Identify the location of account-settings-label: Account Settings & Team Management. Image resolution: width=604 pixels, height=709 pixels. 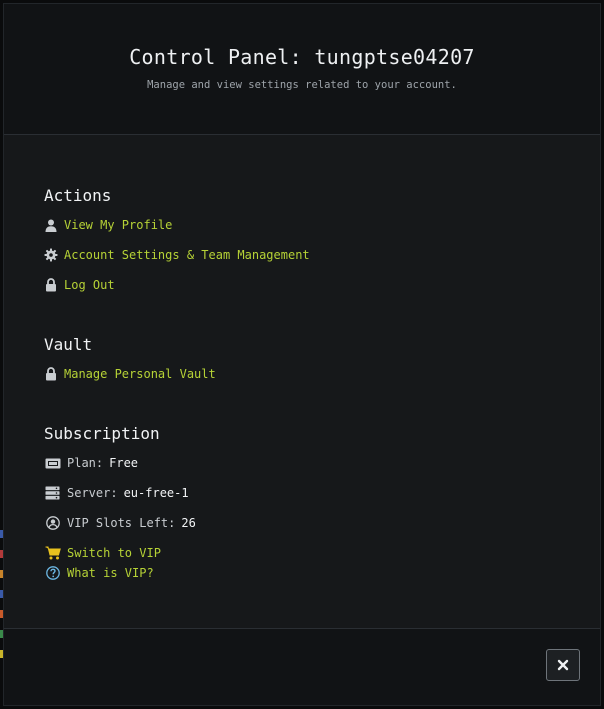
(187, 255).